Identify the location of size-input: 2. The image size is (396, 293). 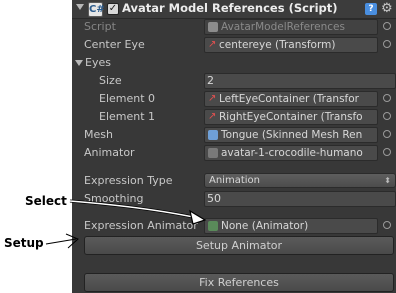
(300, 81).